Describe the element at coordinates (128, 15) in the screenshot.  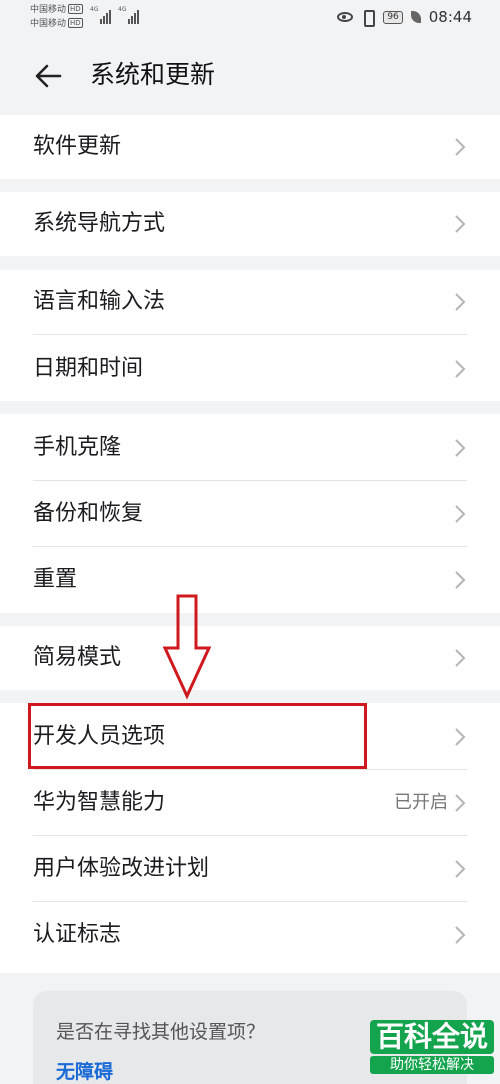
I see `signal-icon-2: 4G` at that location.